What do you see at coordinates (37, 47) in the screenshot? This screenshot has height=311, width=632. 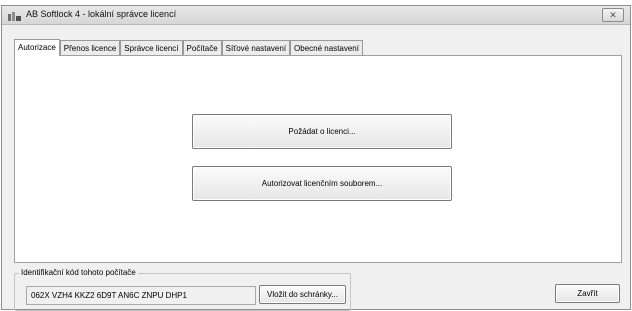 I see `tab-autorizace: Autorizace` at bounding box center [37, 47].